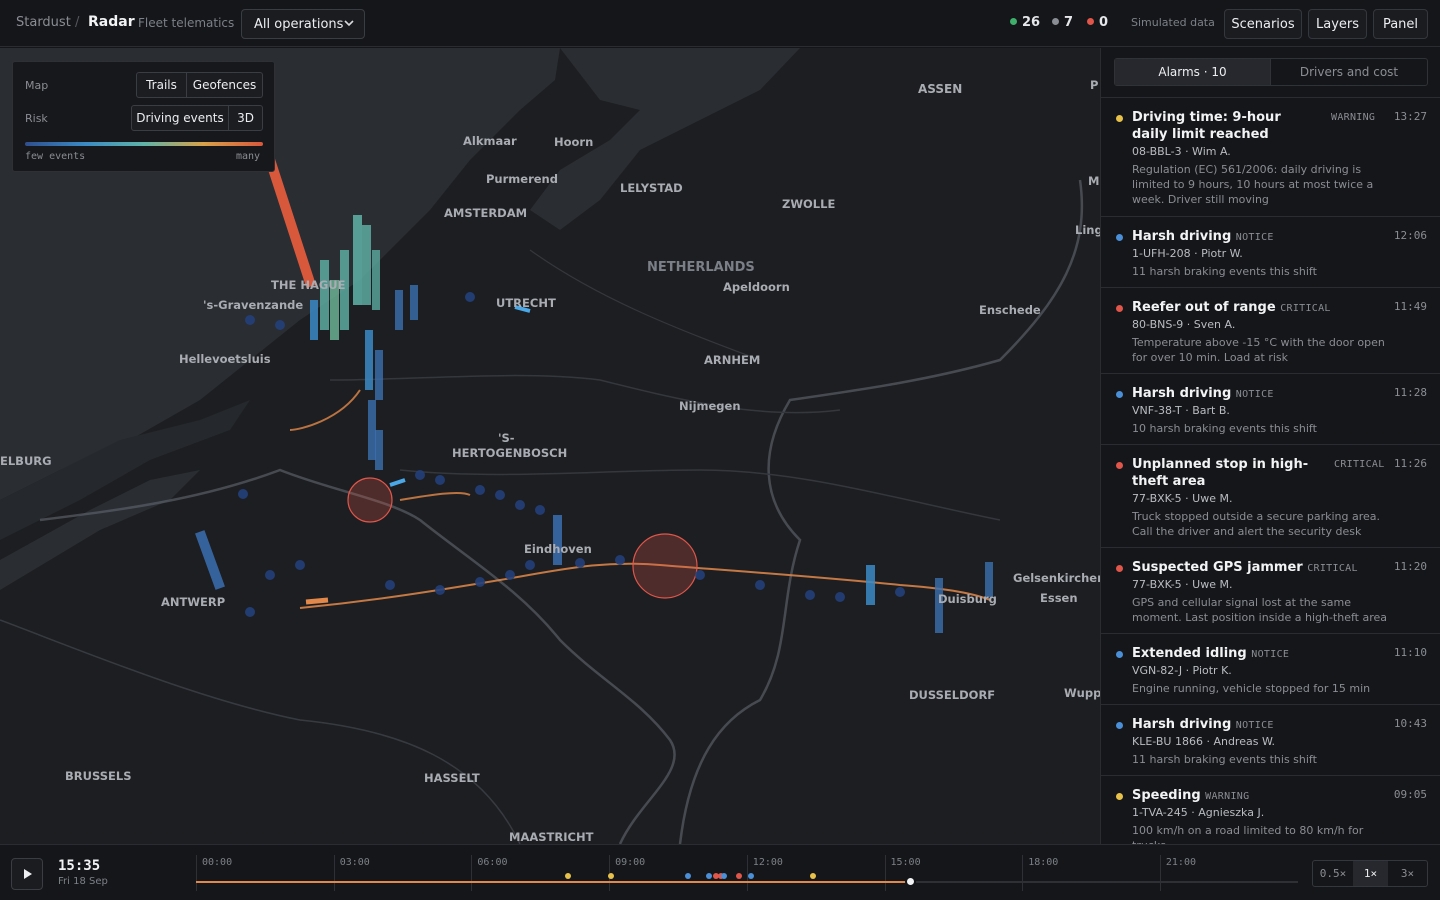  I want to click on speed-3x: 3×, so click(1407, 873).